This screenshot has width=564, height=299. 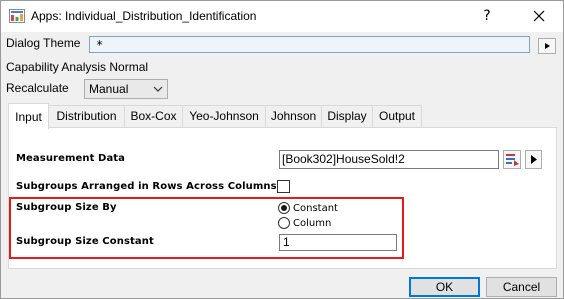 I want to click on dialog-theme-label: Dialog Theme, so click(x=43, y=43).